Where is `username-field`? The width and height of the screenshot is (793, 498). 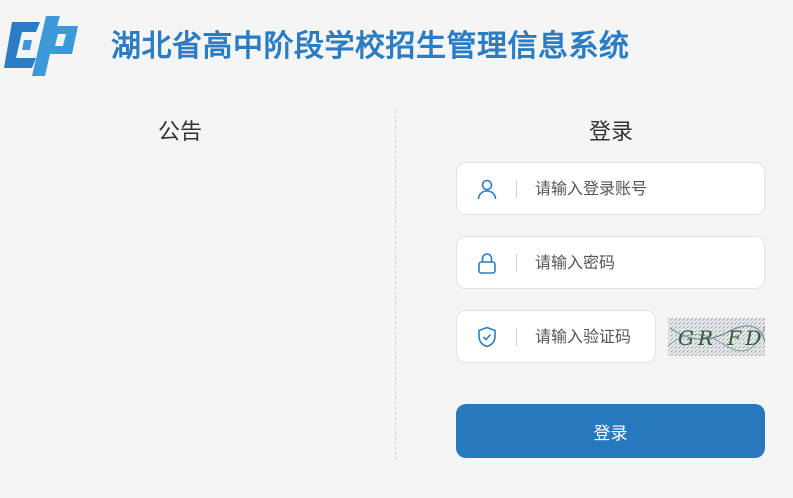
username-field is located at coordinates (610, 188).